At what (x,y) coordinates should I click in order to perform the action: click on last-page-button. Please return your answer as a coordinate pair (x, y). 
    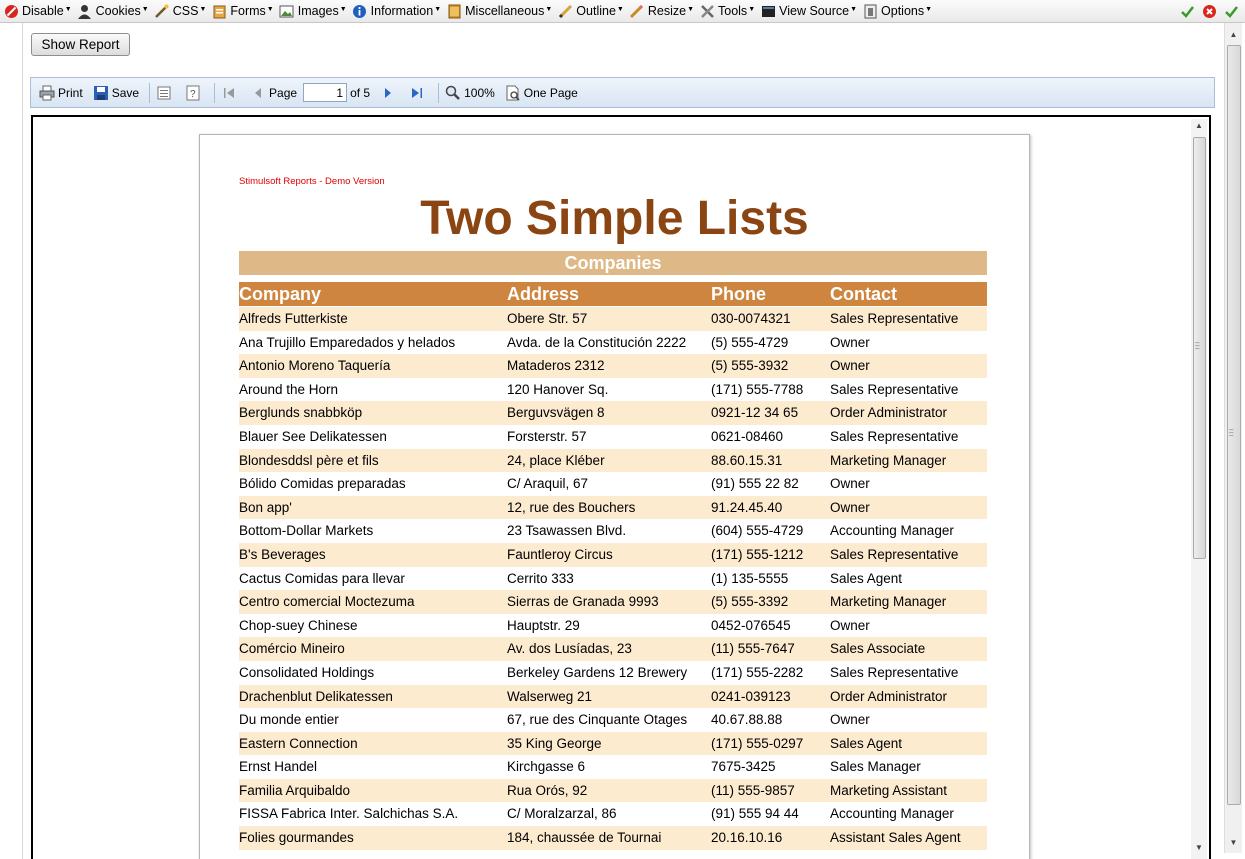
    Looking at the image, I should click on (418, 93).